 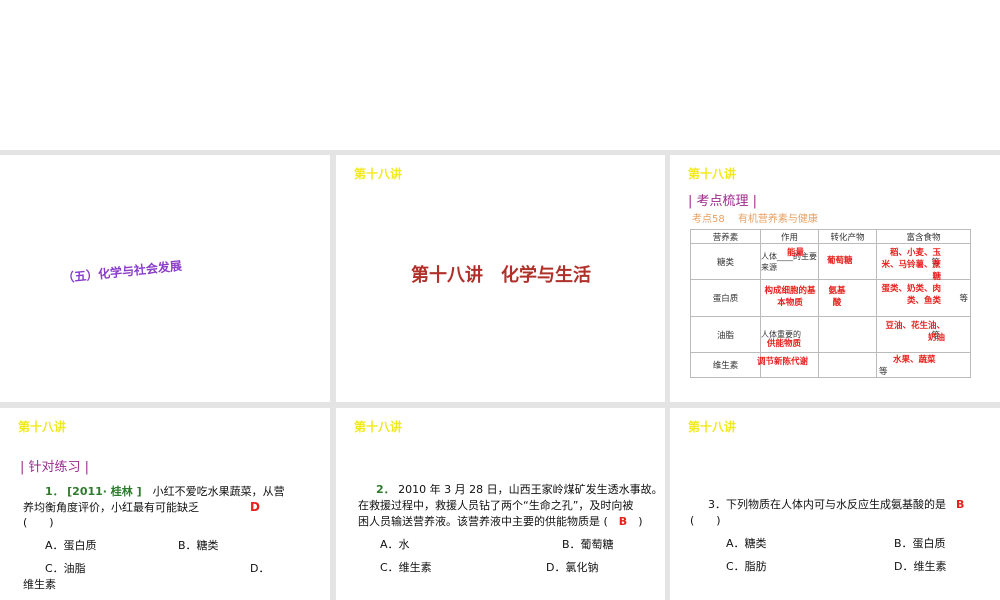 What do you see at coordinates (789, 236) in the screenshot?
I see `col-header: 作用` at bounding box center [789, 236].